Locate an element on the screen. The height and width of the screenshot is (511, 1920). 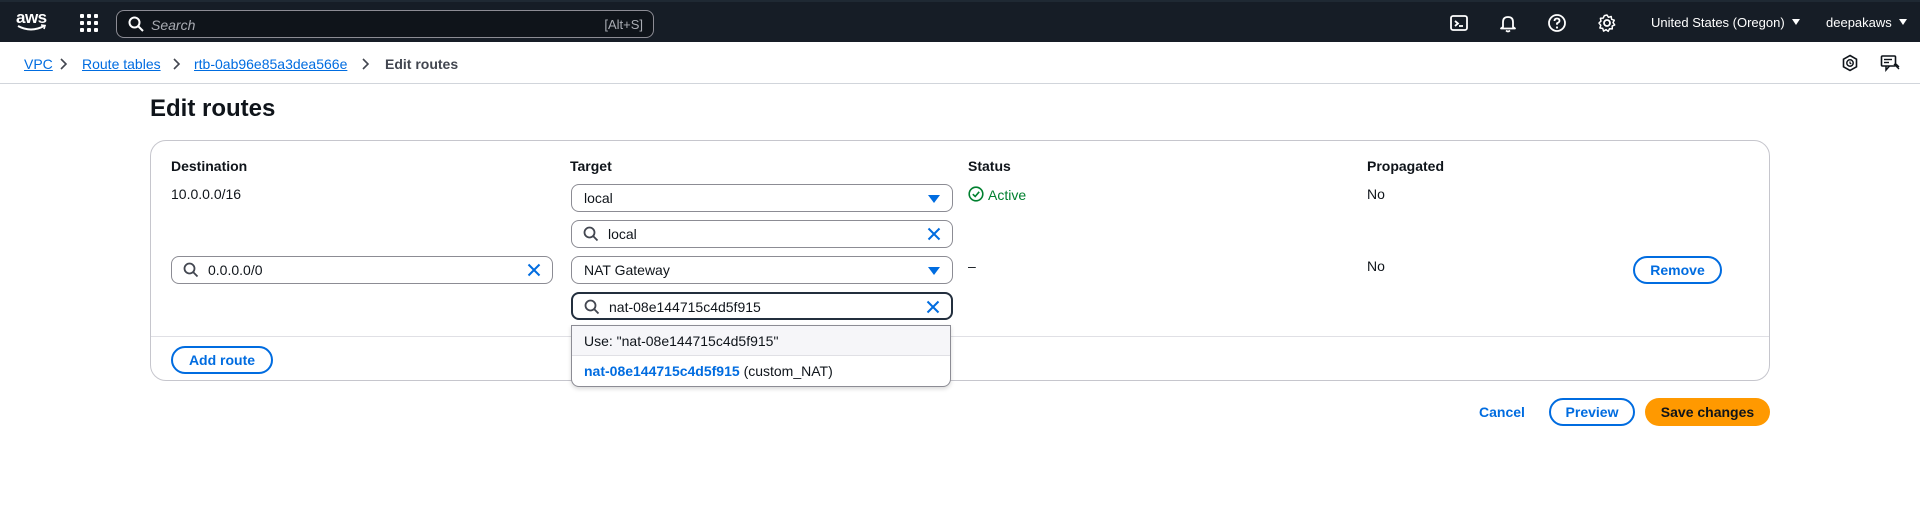
column-header-target: Target is located at coordinates (591, 166).